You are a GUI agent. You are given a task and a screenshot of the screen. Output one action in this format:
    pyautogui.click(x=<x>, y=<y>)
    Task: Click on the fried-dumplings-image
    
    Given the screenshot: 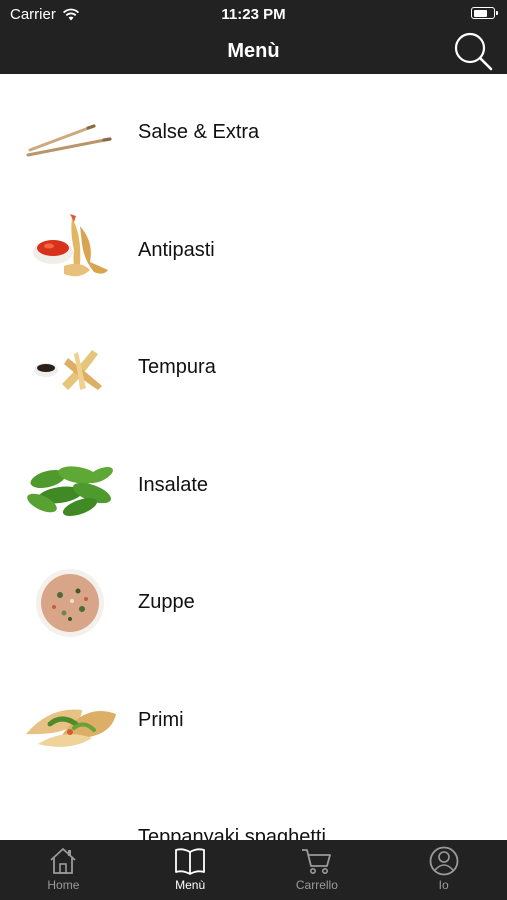 What is the action you would take?
    pyautogui.click(x=70, y=720)
    